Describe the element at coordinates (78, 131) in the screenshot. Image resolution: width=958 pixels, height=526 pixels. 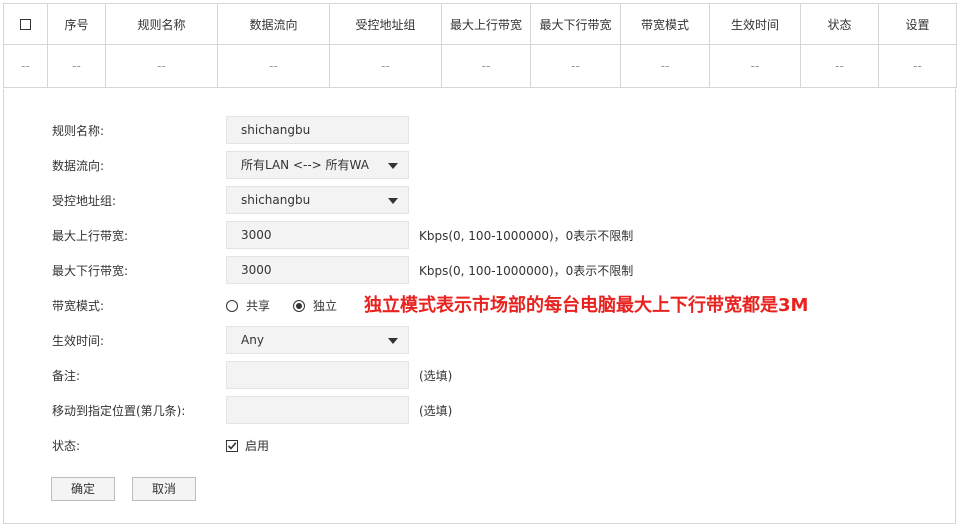
I see `rule-name-label: 规则名称:` at that location.